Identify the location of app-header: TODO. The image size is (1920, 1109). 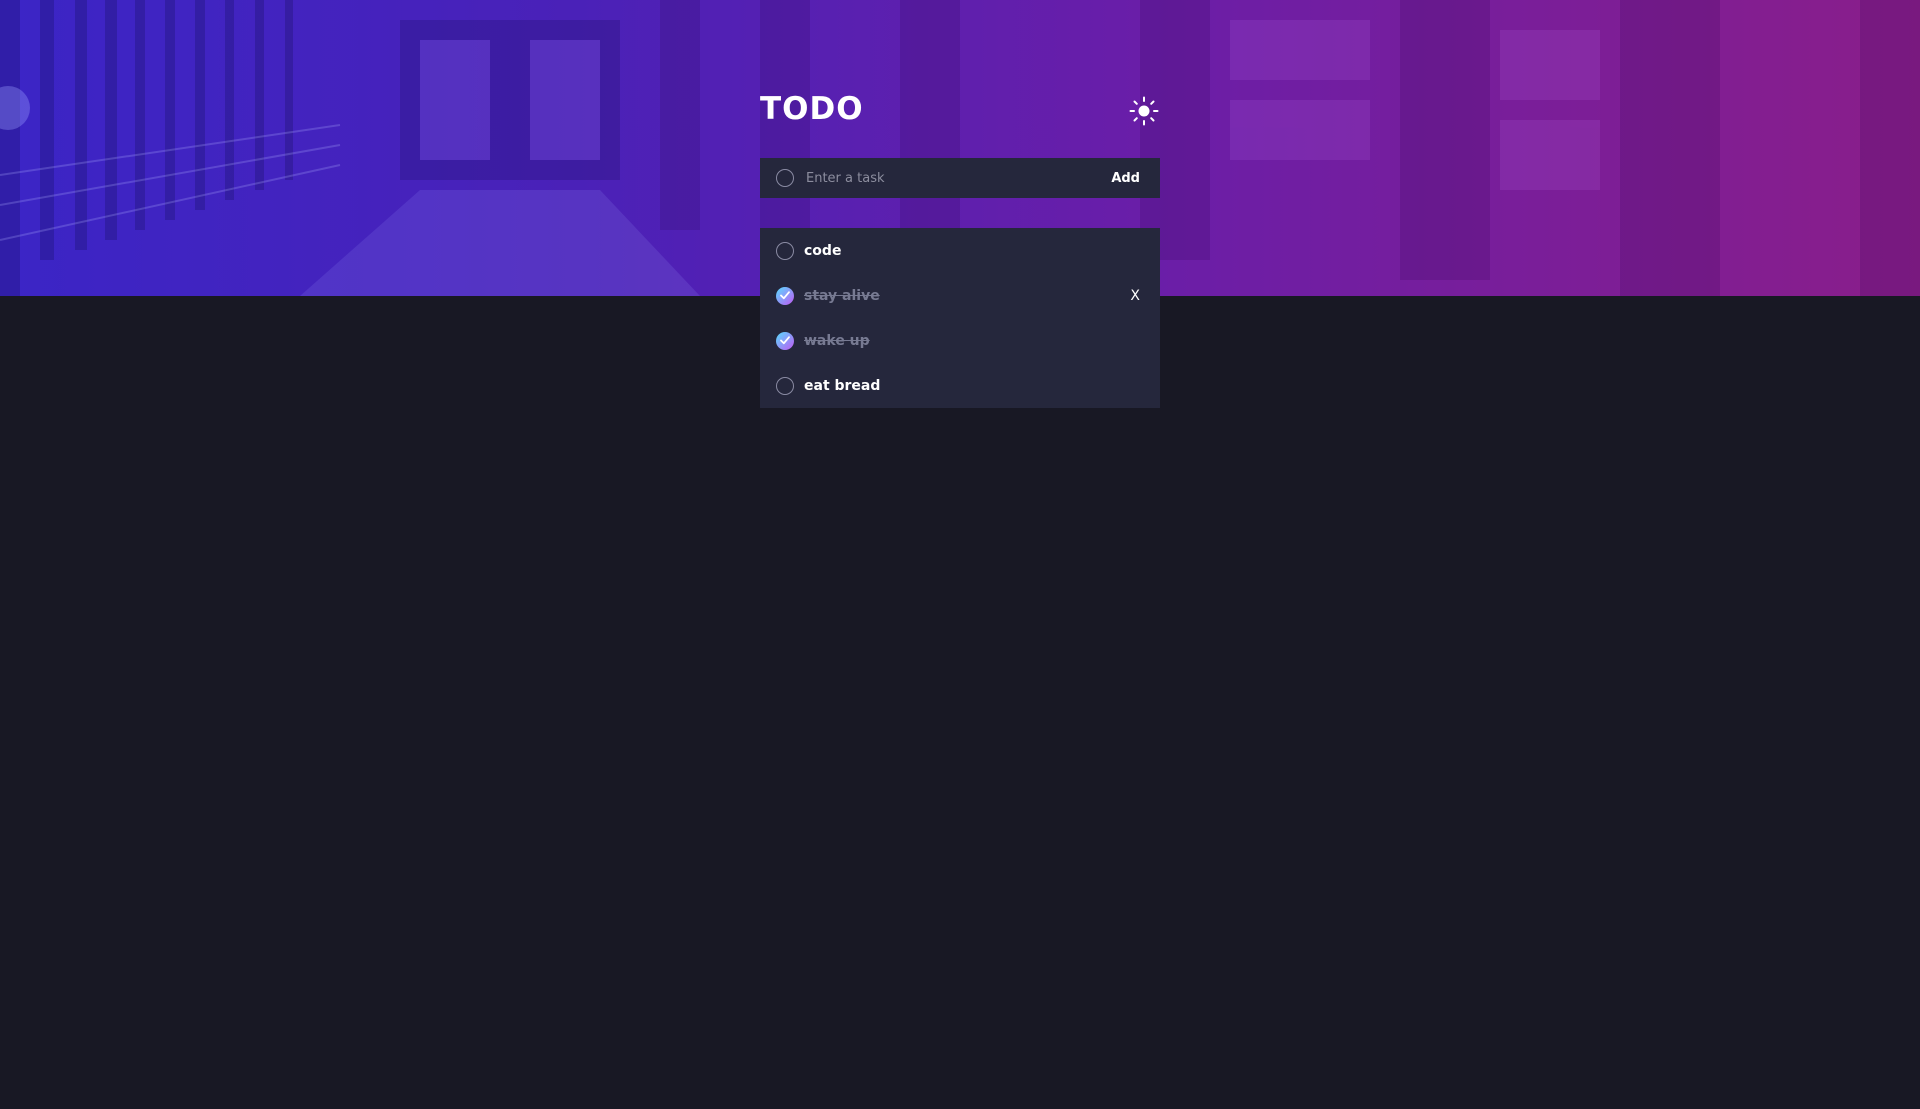
(960, 109).